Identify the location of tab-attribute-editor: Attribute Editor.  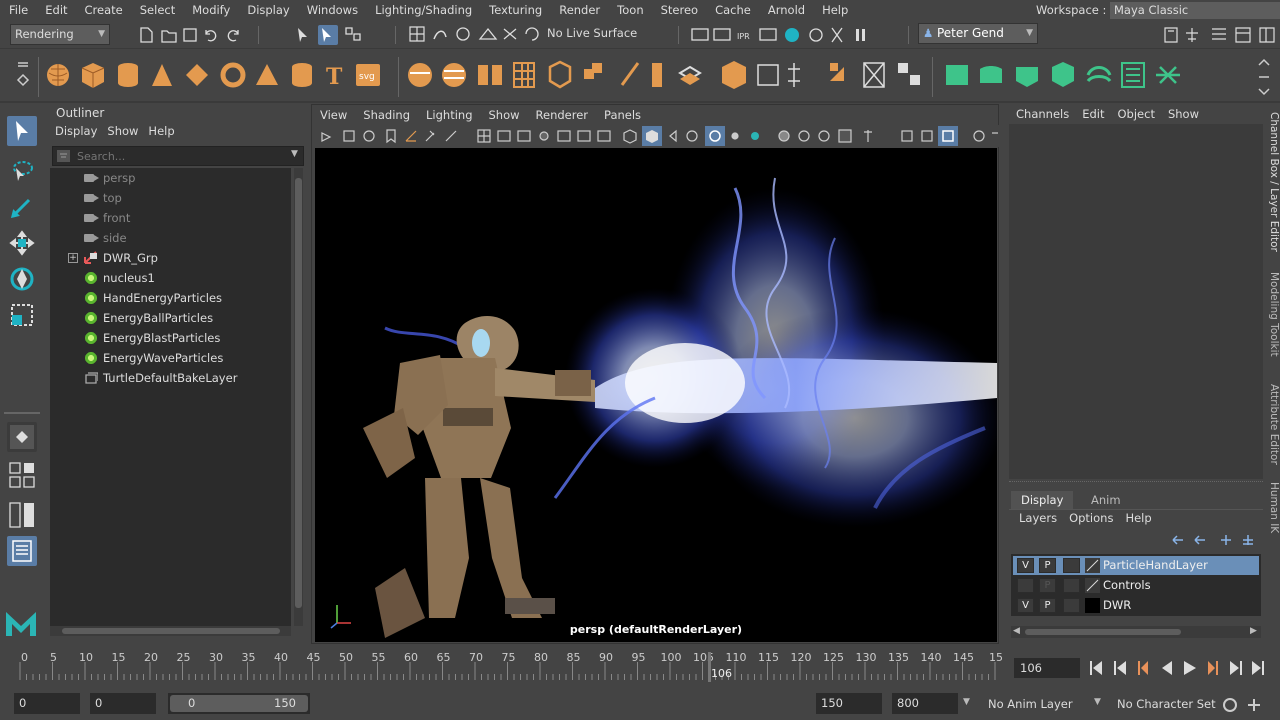
(1272, 424).